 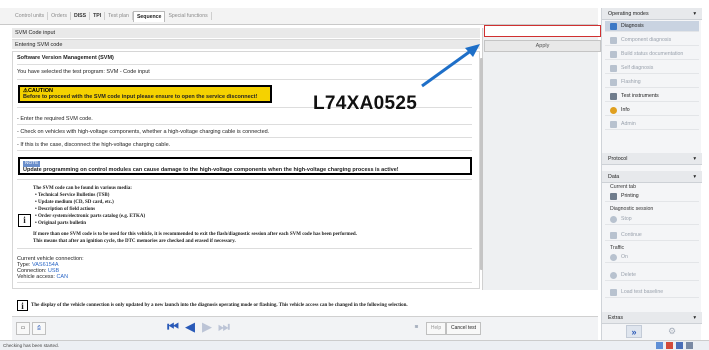 I want to click on diagnostic-session-label: Diagnostic session, so click(x=632, y=209).